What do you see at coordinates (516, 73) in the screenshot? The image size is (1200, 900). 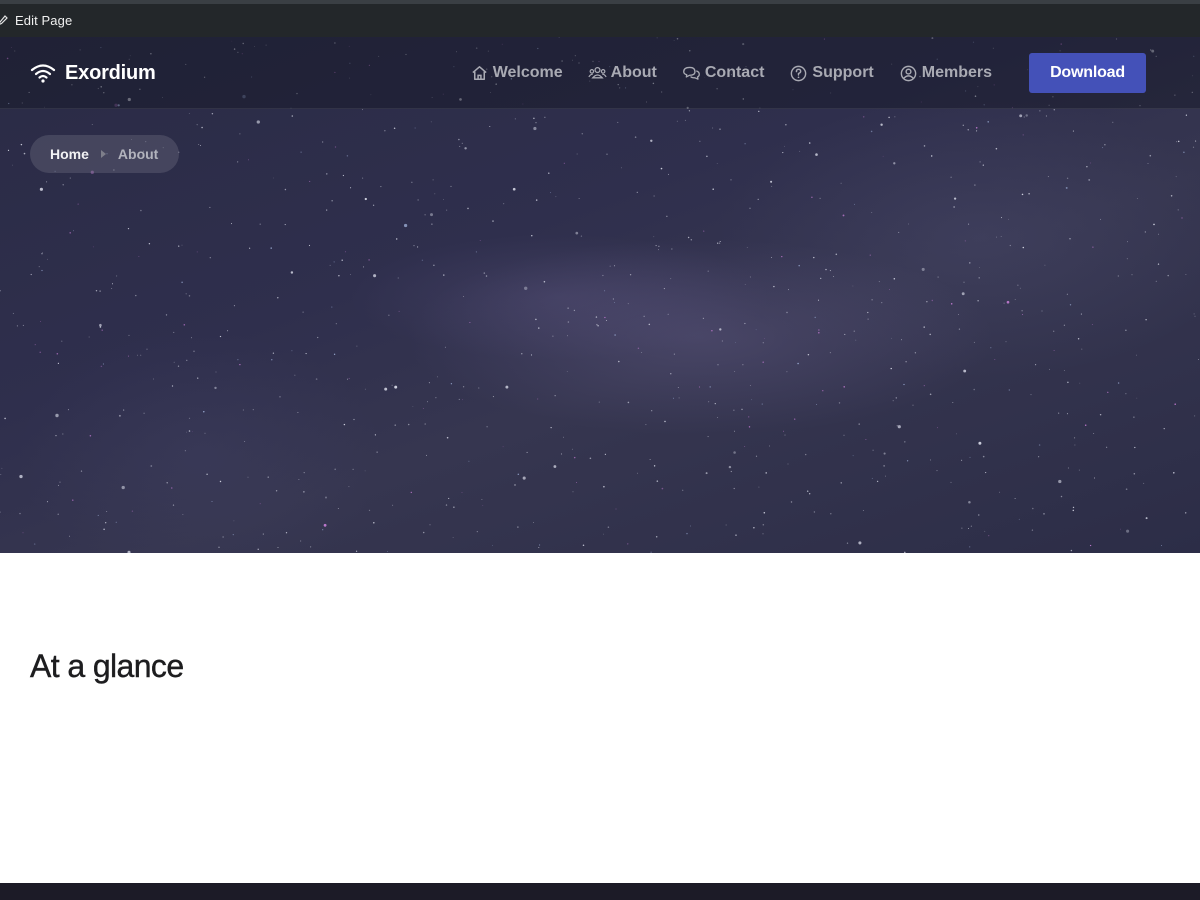 I see `nav-item-welcome: Welcome` at bounding box center [516, 73].